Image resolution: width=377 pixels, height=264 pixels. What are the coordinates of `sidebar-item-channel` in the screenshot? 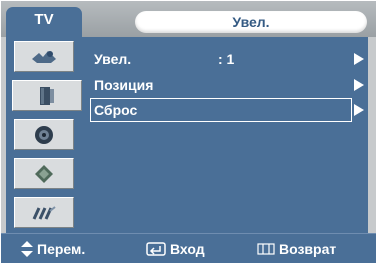 It's located at (44, 134).